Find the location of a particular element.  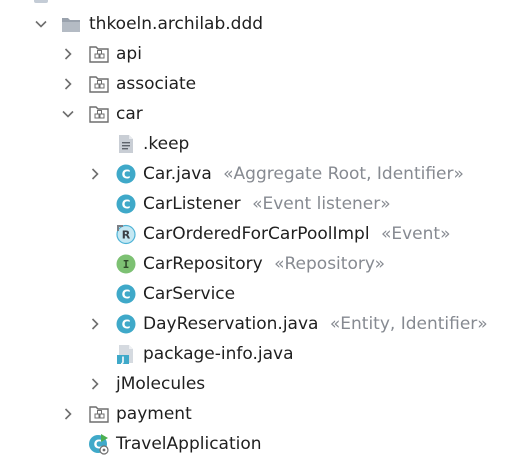

record-icon: R is located at coordinates (126, 234).